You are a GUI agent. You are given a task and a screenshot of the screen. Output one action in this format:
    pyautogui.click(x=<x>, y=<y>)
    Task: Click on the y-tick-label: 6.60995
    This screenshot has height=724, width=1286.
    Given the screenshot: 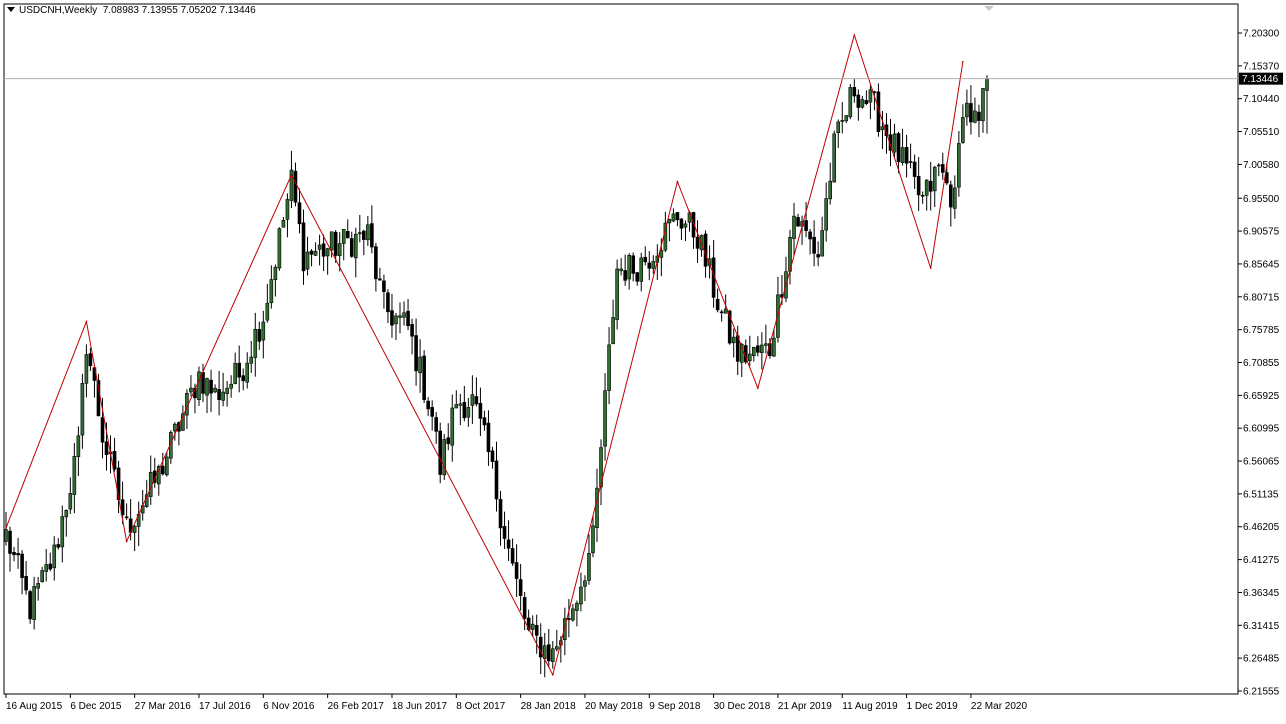 What is the action you would take?
    pyautogui.click(x=1261, y=429)
    